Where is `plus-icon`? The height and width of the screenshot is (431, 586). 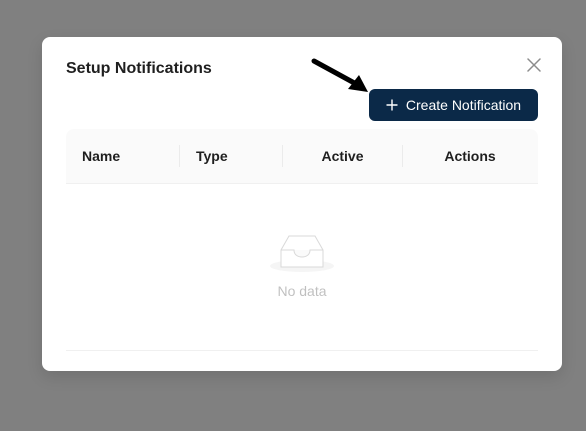
plus-icon is located at coordinates (392, 105).